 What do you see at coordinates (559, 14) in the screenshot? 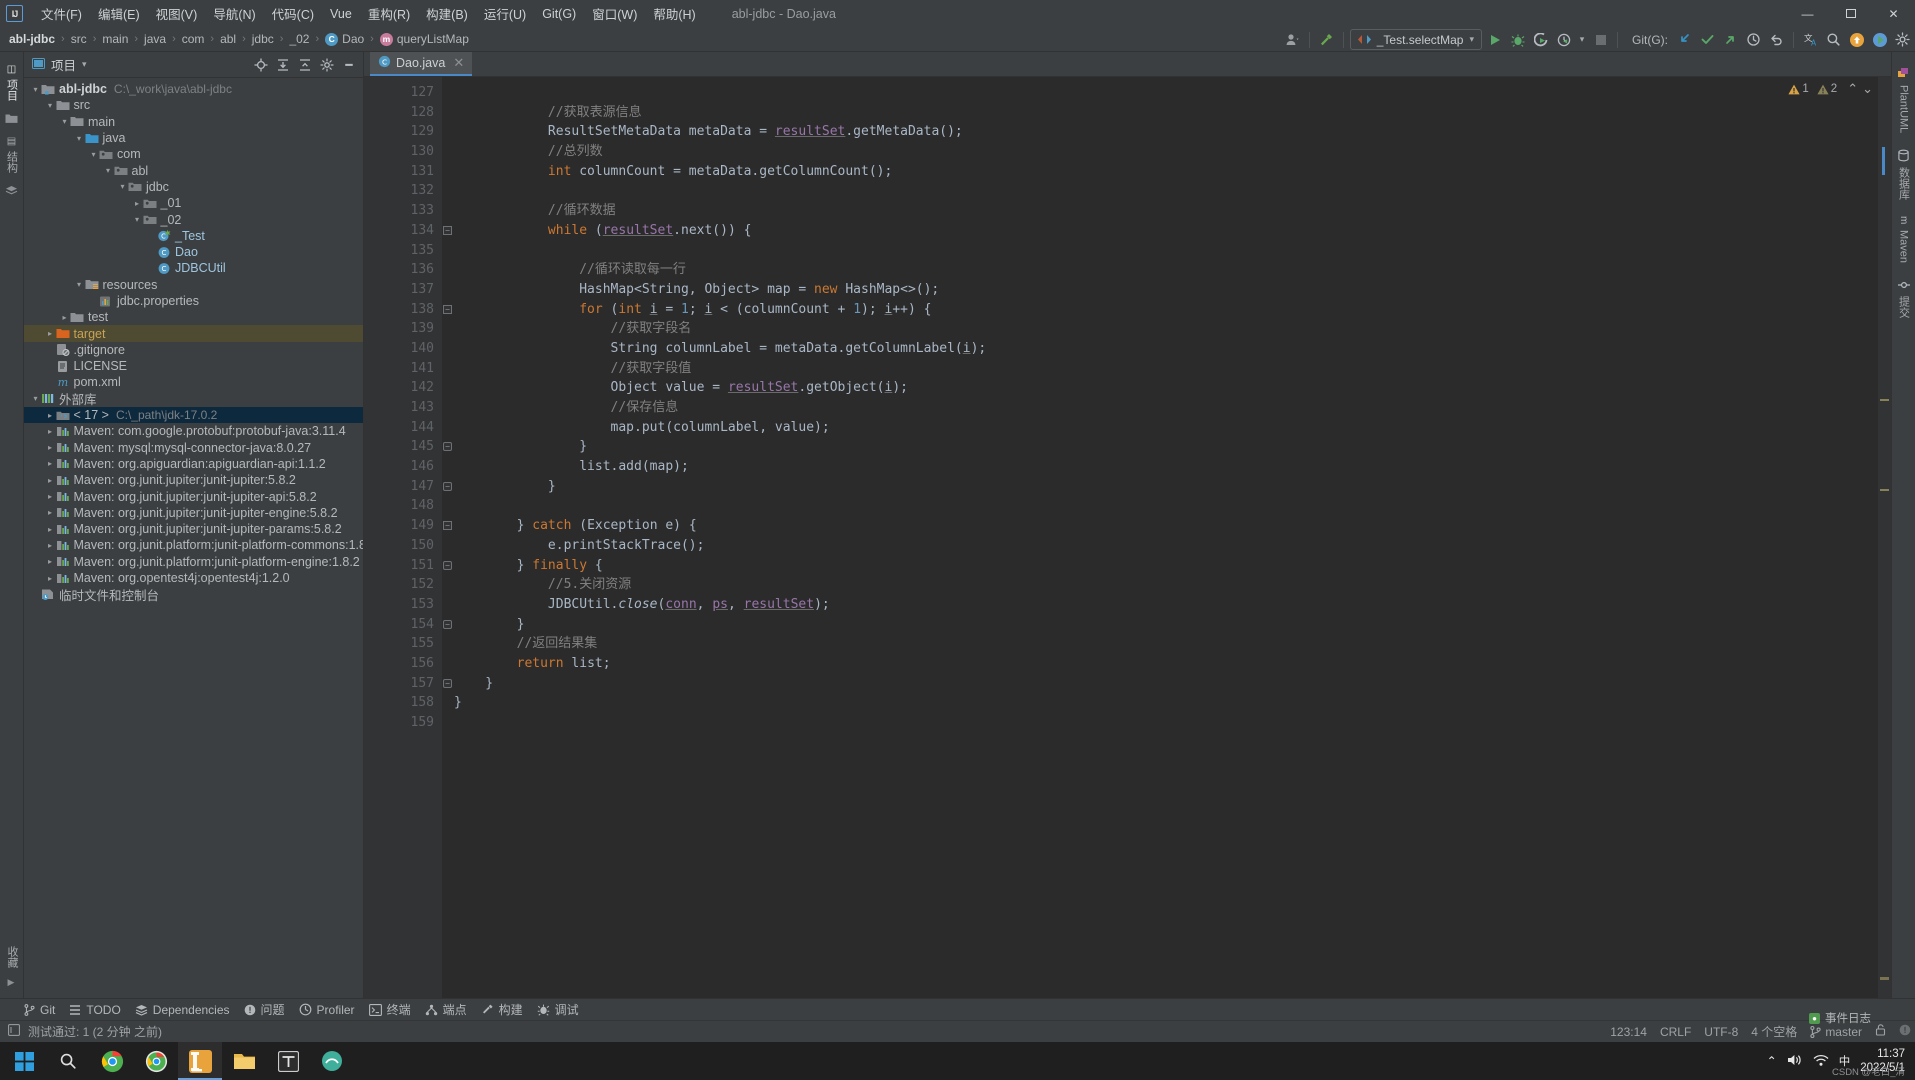
I see `menu-item-9: Git(G)` at bounding box center [559, 14].